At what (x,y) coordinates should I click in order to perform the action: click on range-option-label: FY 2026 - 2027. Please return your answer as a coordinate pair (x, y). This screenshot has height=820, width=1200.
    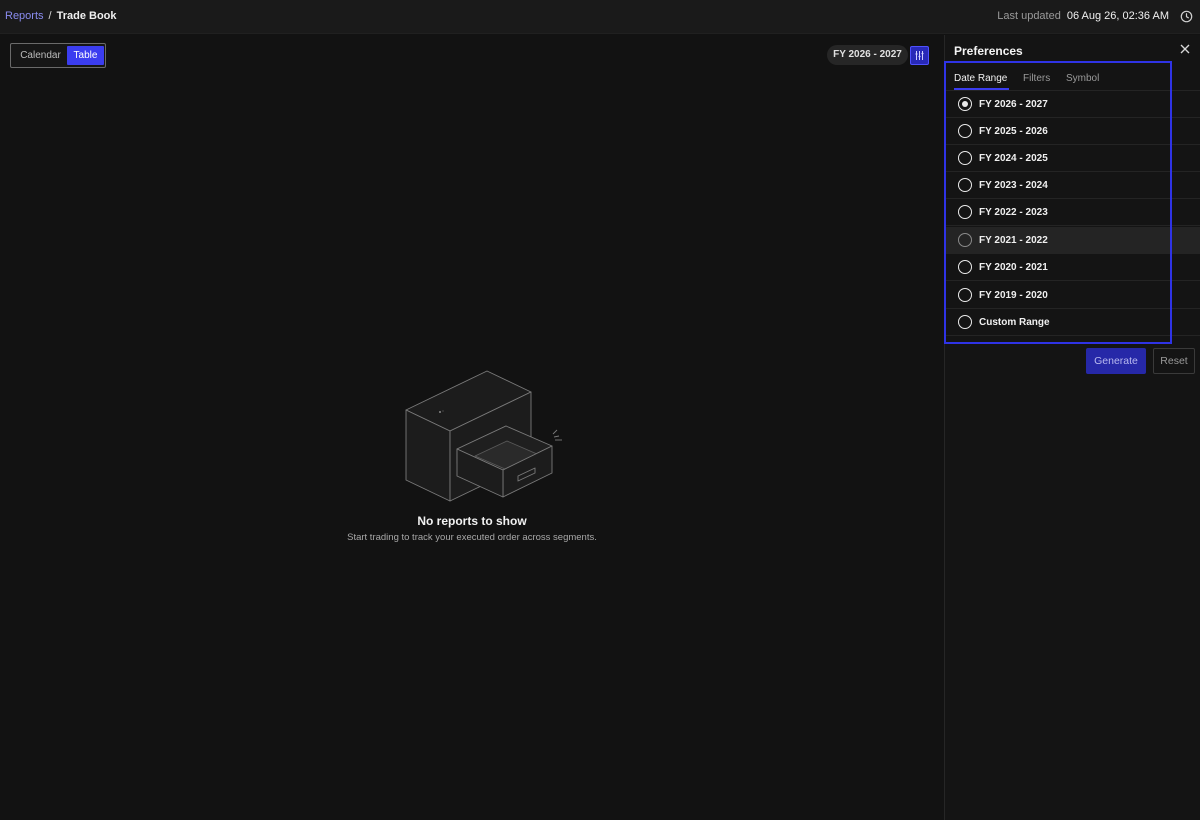
    Looking at the image, I should click on (1013, 104).